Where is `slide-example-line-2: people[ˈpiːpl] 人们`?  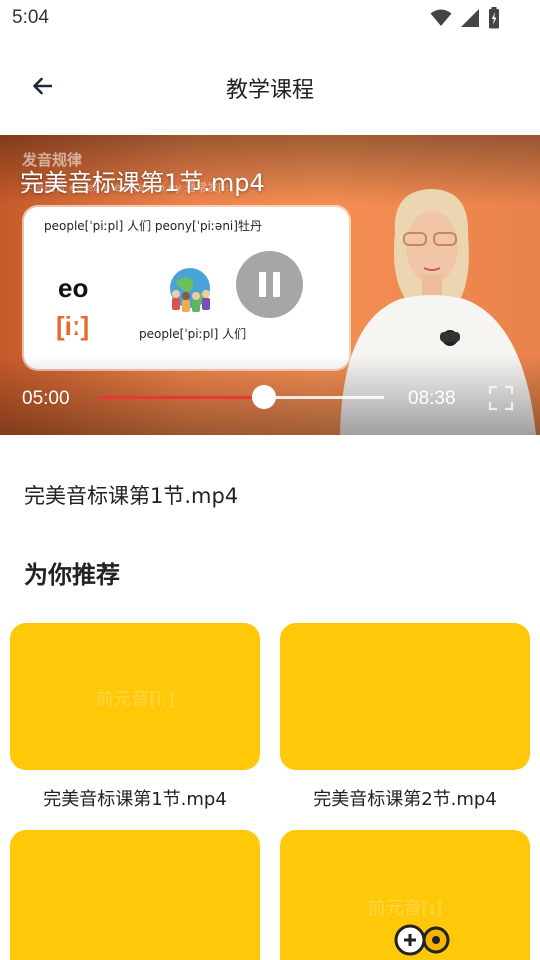 slide-example-line-2: people[ˈpiːpl] 人们 is located at coordinates (193, 334).